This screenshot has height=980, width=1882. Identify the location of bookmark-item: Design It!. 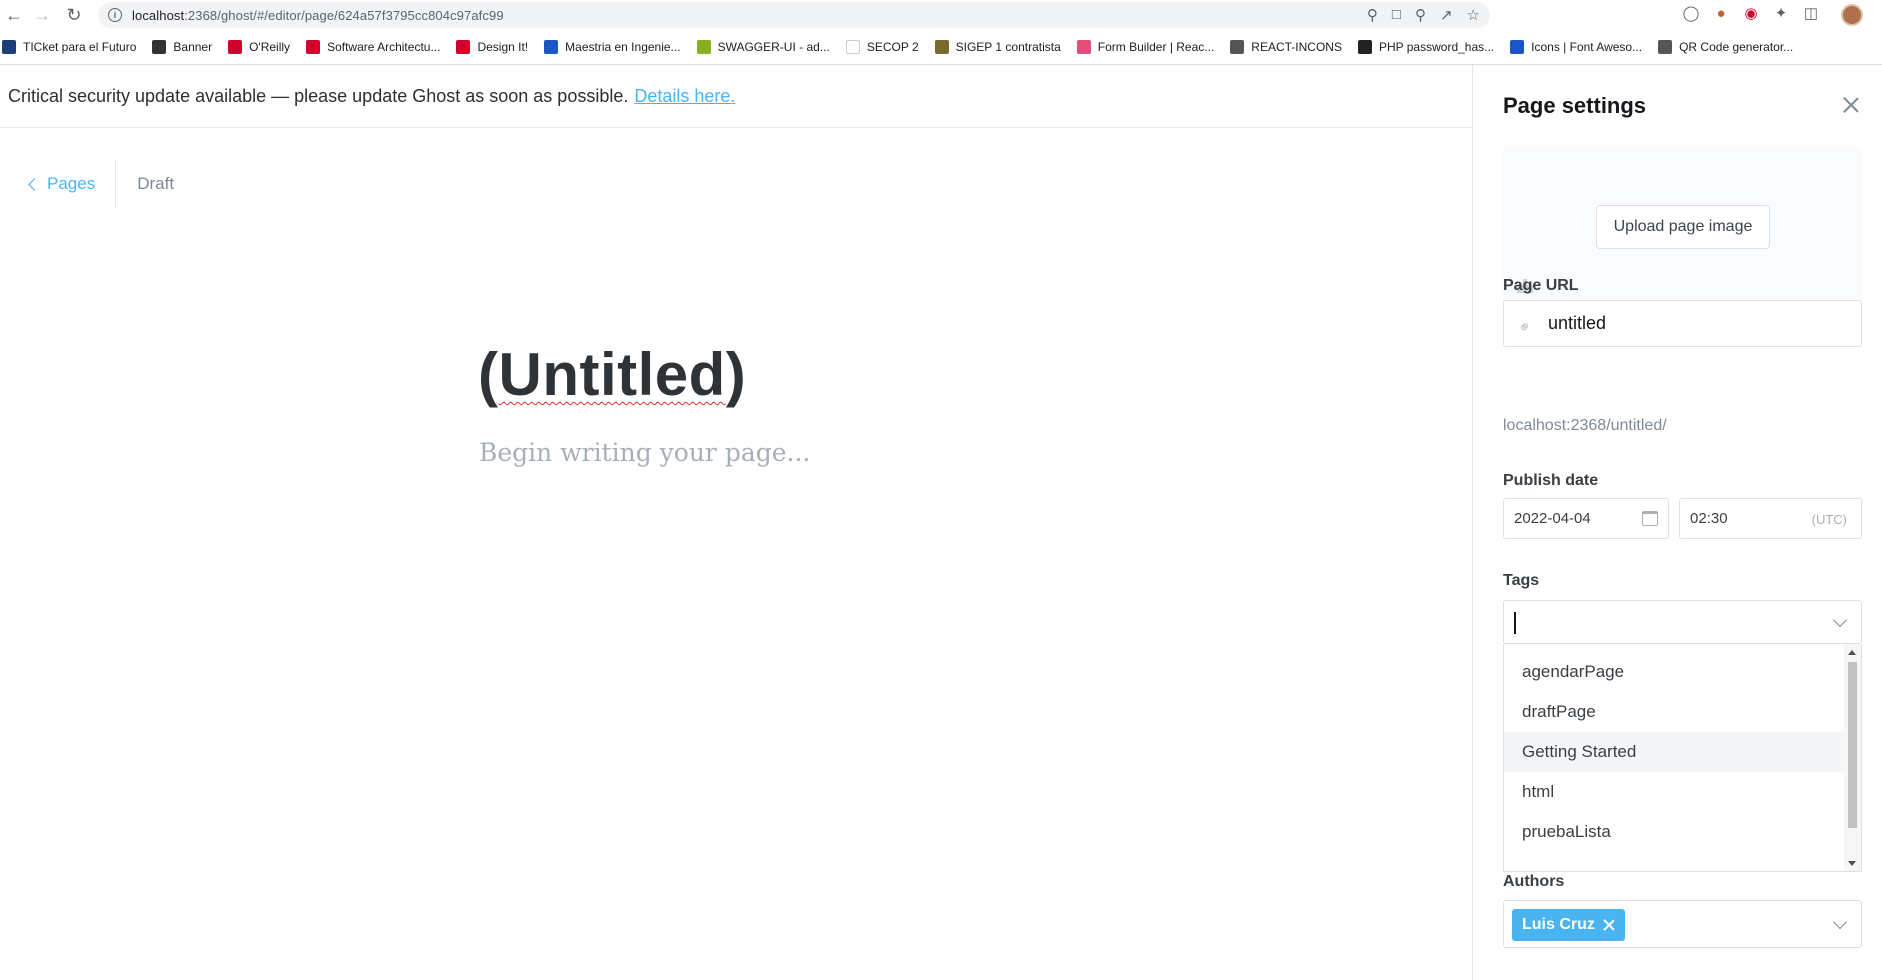
(492, 47).